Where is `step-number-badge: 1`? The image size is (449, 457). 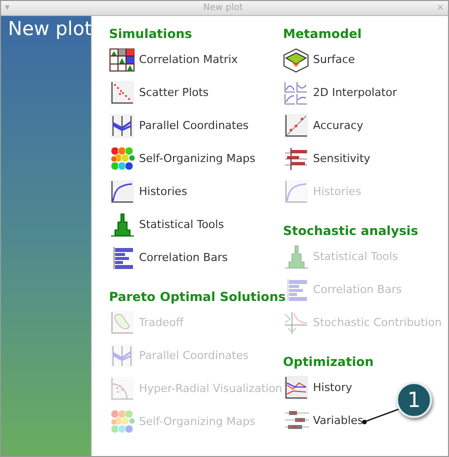 step-number-badge: 1 is located at coordinates (414, 400).